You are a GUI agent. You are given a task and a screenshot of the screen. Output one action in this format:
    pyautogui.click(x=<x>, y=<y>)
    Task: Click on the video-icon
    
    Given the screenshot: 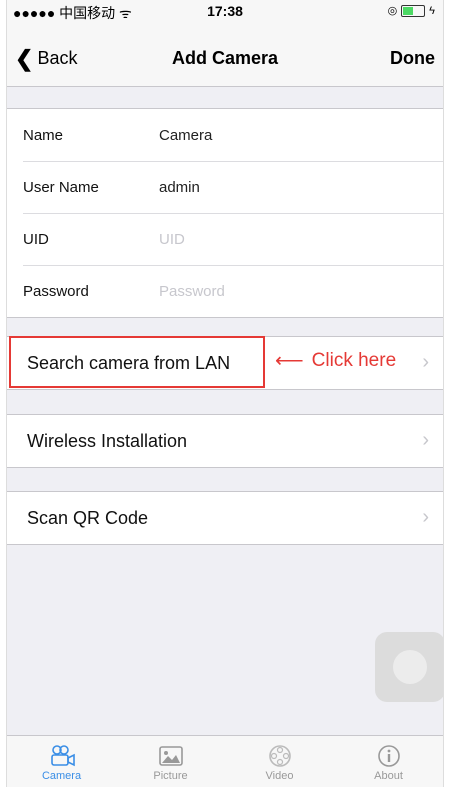 What is the action you would take?
    pyautogui.click(x=280, y=756)
    